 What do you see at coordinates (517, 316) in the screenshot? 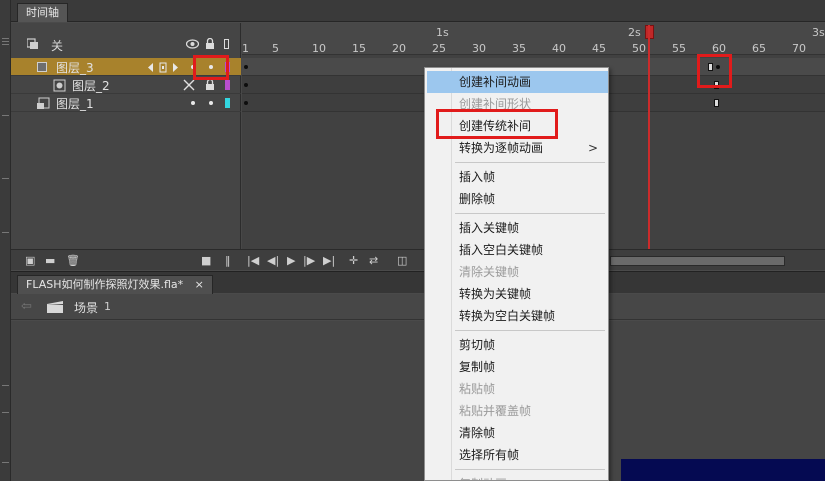
I see `menu-item-convert-to-blank-keyframe: 转换为空白关键帧` at bounding box center [517, 316].